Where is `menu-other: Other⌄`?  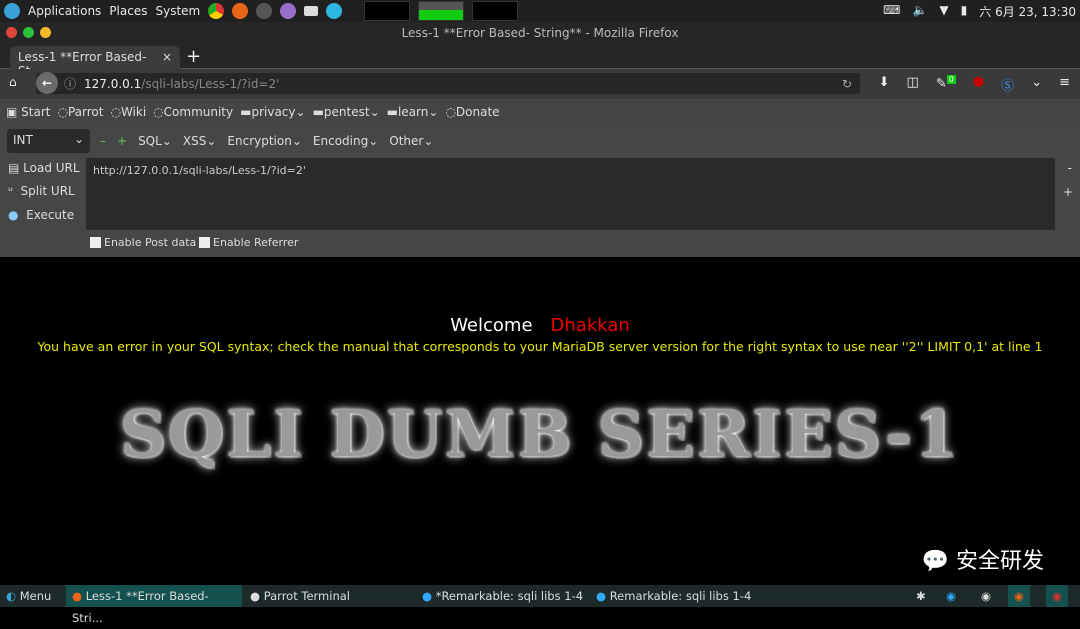
menu-other: Other⌄ is located at coordinates (411, 141).